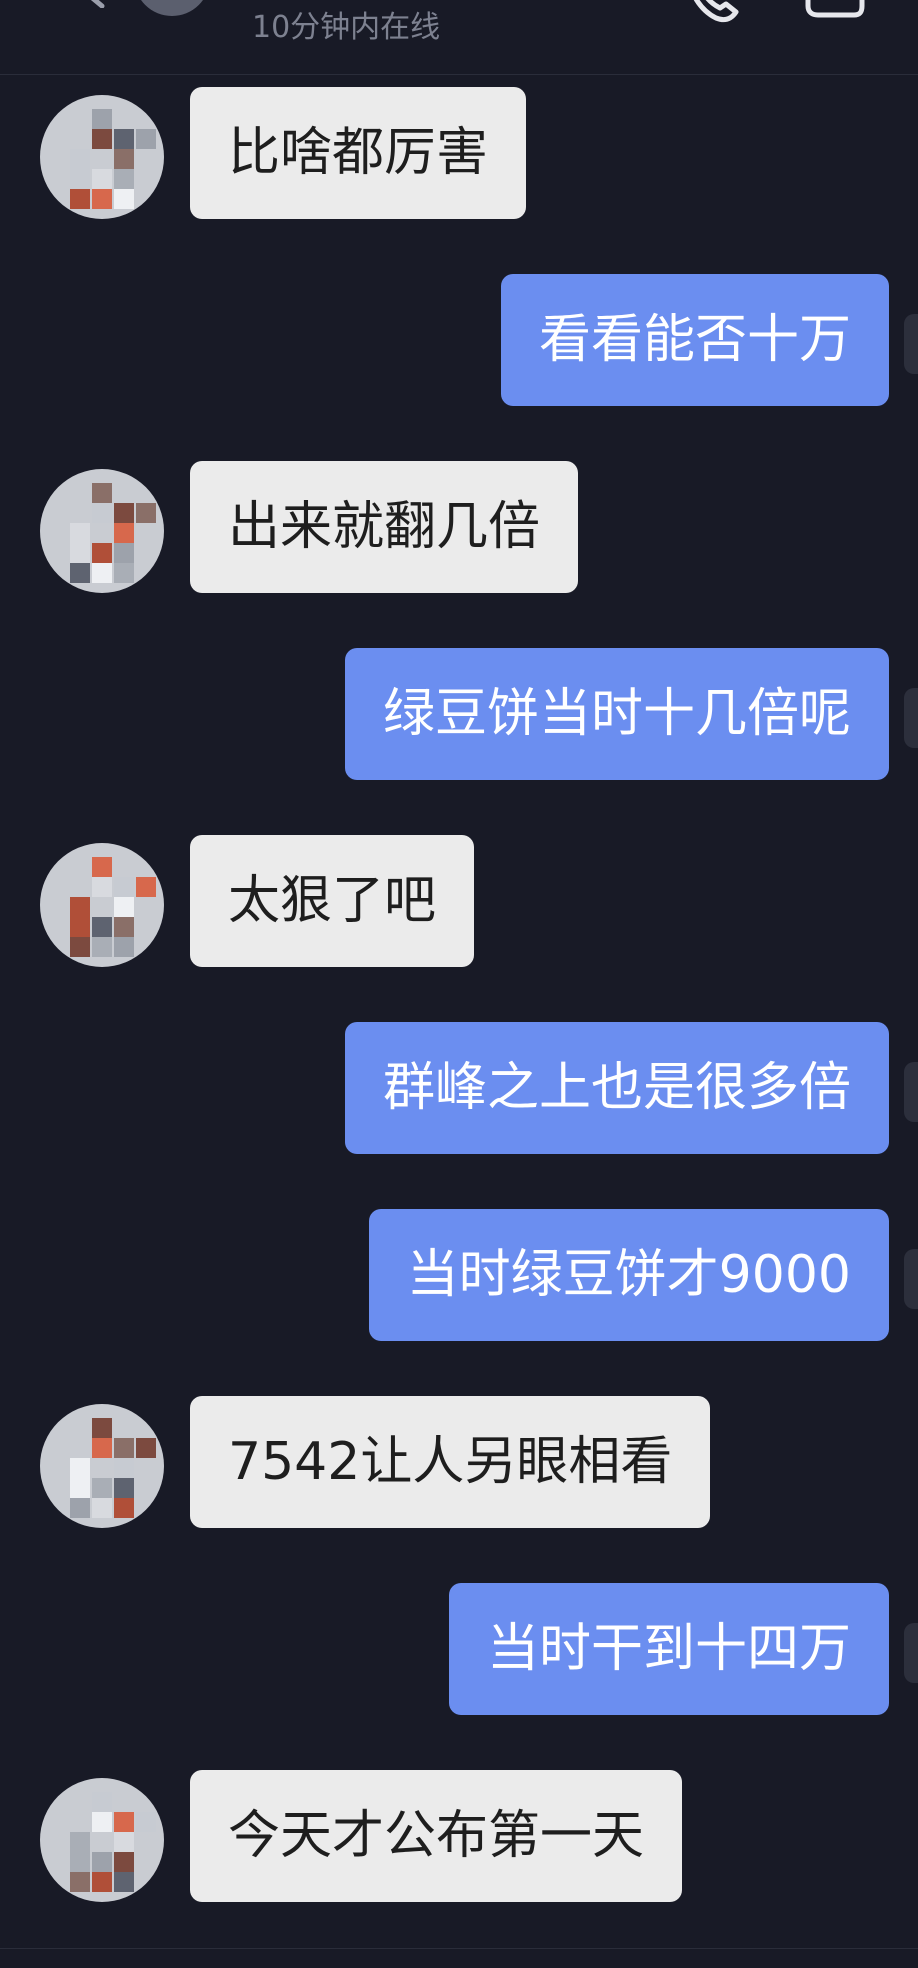  What do you see at coordinates (616, 1088) in the screenshot?
I see `outgoing-message-bubble: 群峰之上也是很多倍` at bounding box center [616, 1088].